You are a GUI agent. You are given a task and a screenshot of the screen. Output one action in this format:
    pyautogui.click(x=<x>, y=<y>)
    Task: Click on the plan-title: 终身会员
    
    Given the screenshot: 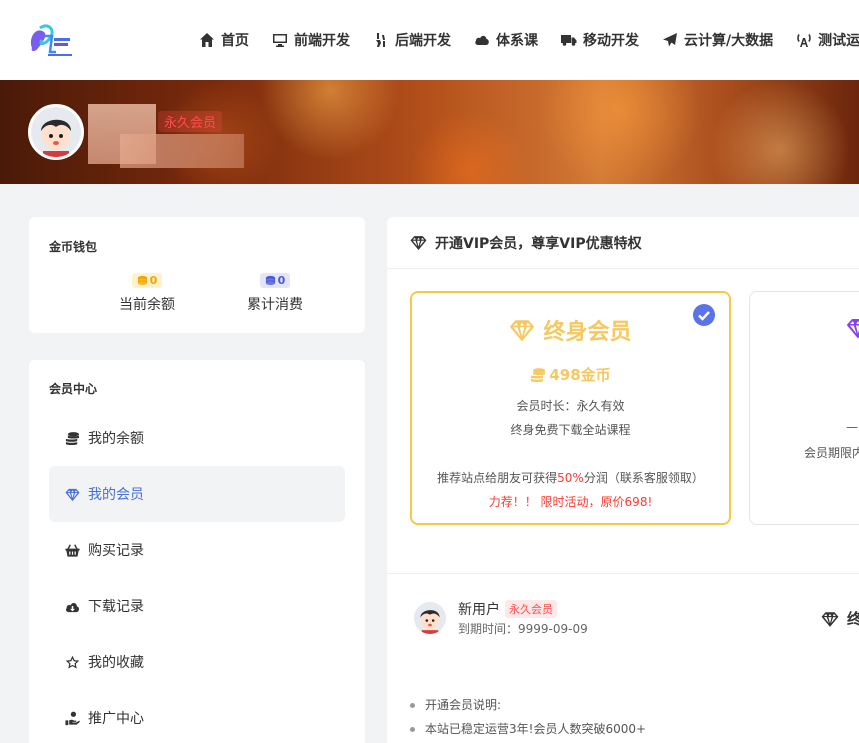 What is the action you would take?
    pyautogui.click(x=570, y=330)
    